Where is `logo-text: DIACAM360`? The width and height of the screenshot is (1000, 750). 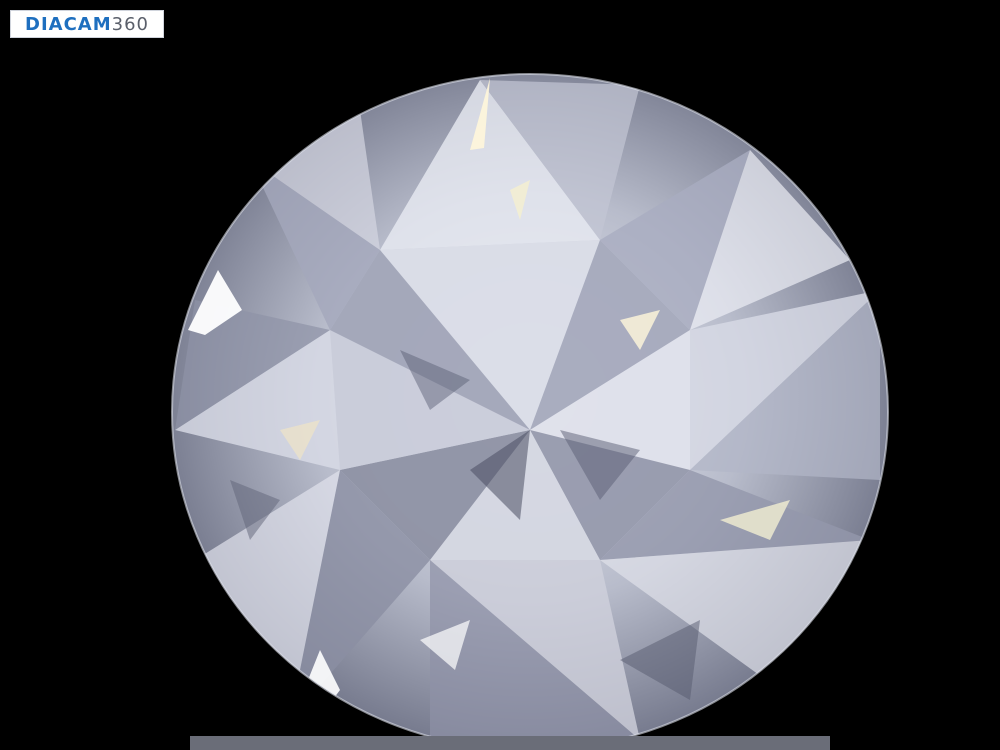 logo-text: DIACAM360 is located at coordinates (87, 24).